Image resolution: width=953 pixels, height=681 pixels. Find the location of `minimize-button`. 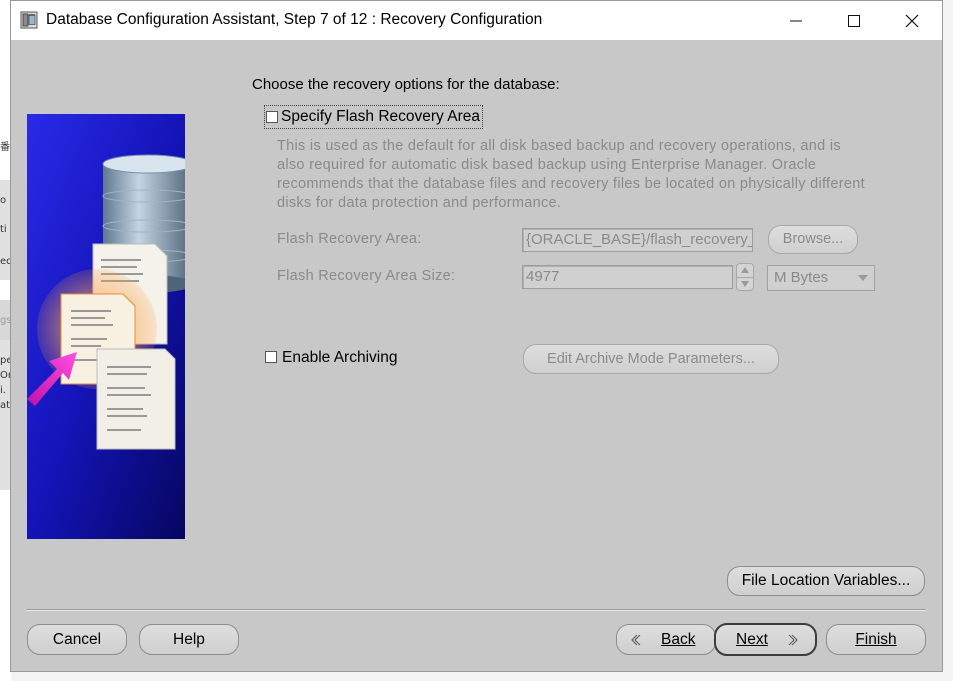

minimize-button is located at coordinates (796, 20).